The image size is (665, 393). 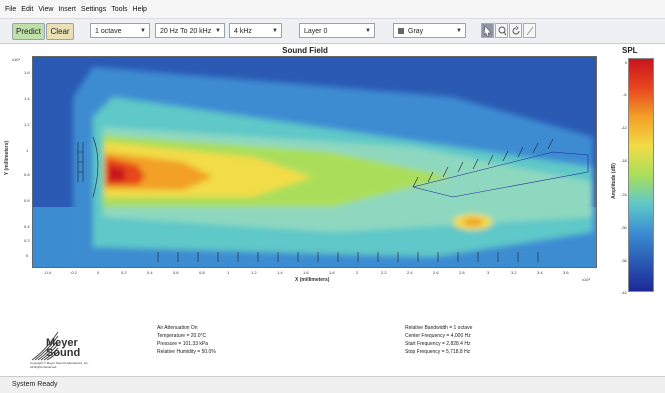 What do you see at coordinates (332, 384) in the screenshot?
I see `status-bar: System Ready` at bounding box center [332, 384].